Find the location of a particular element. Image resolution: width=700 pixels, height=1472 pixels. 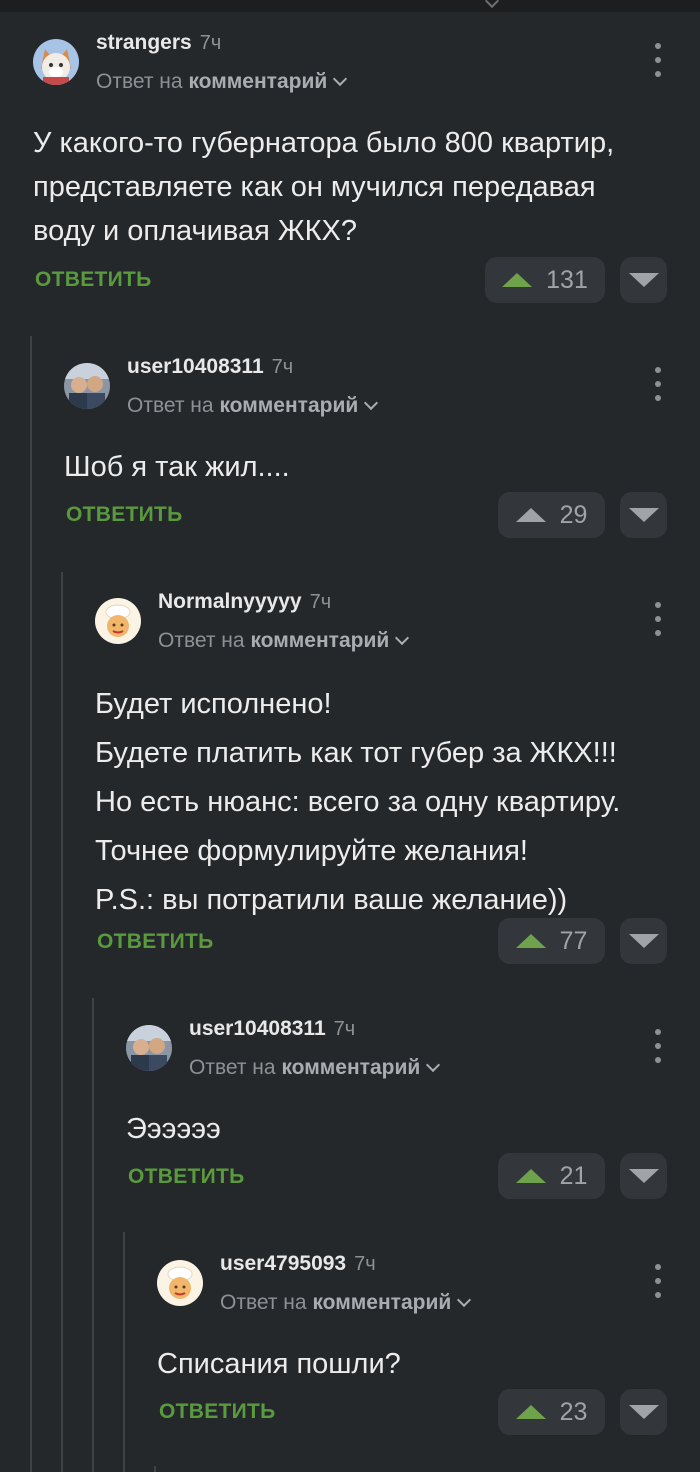

comment-text: Списания пошли? is located at coordinates (279, 1364).